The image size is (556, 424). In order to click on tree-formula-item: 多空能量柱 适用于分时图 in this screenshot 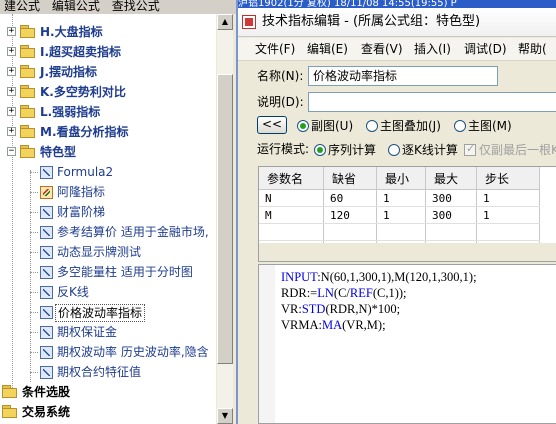, I will do `click(108, 272)`.